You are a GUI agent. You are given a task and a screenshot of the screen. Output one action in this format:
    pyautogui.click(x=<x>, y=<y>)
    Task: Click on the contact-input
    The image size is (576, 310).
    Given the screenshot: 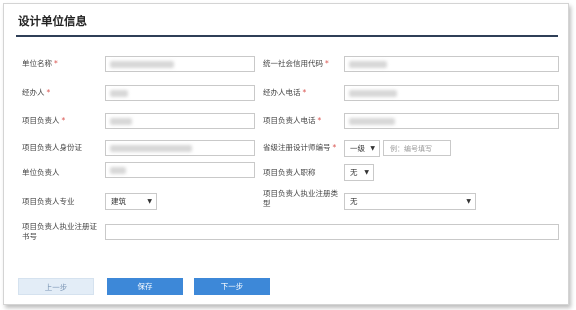 What is the action you would take?
    pyautogui.click(x=180, y=93)
    